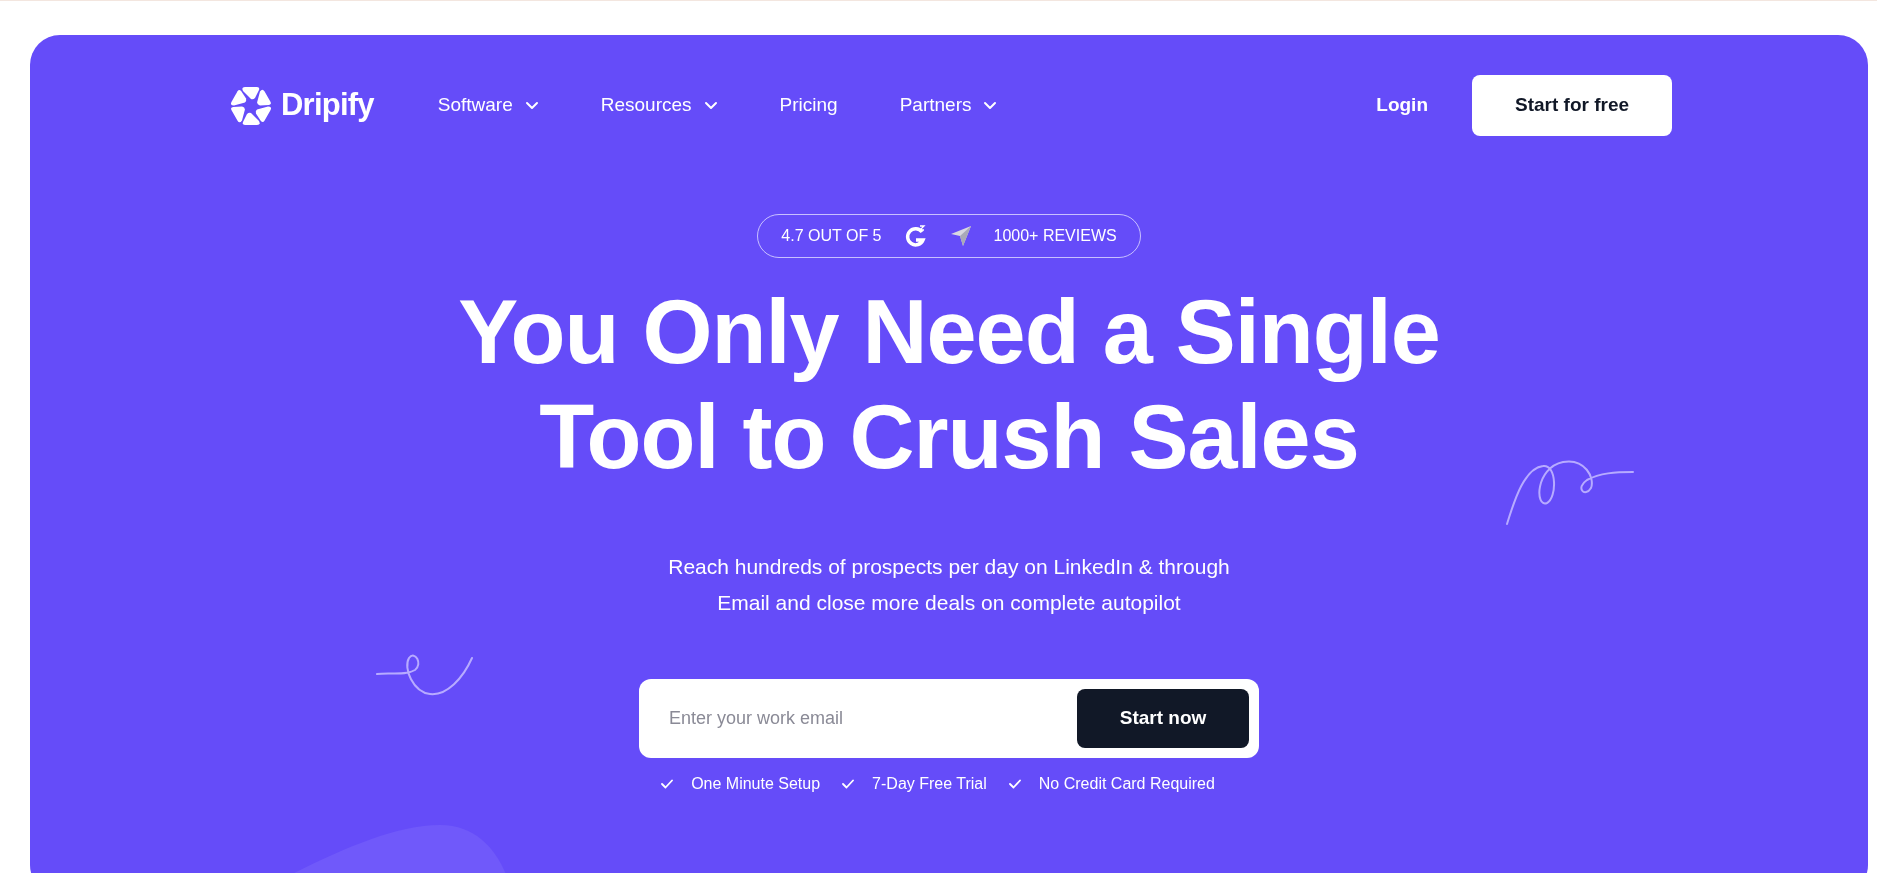  What do you see at coordinates (915, 236) in the screenshot?
I see `g2-logo-icon` at bounding box center [915, 236].